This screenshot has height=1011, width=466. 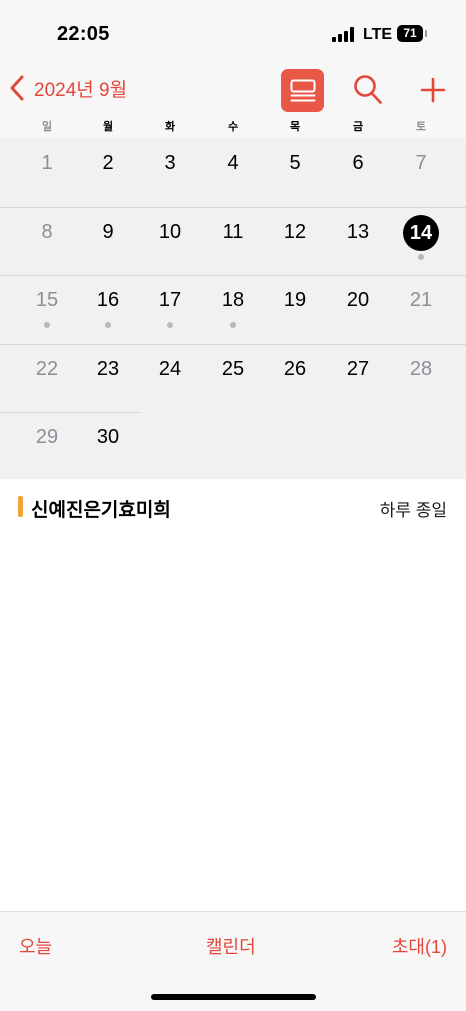 I want to click on list-view-button, so click(x=302, y=90).